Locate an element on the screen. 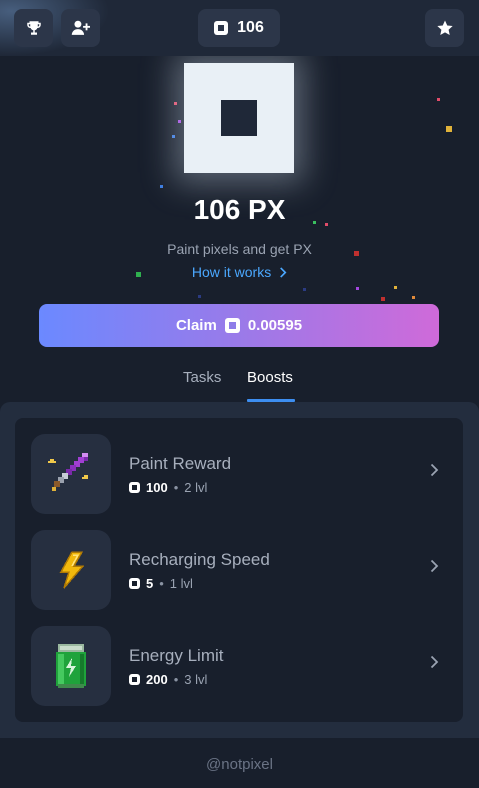 This screenshot has width=479, height=788. how-it-works-link: How it works is located at coordinates (239, 272).